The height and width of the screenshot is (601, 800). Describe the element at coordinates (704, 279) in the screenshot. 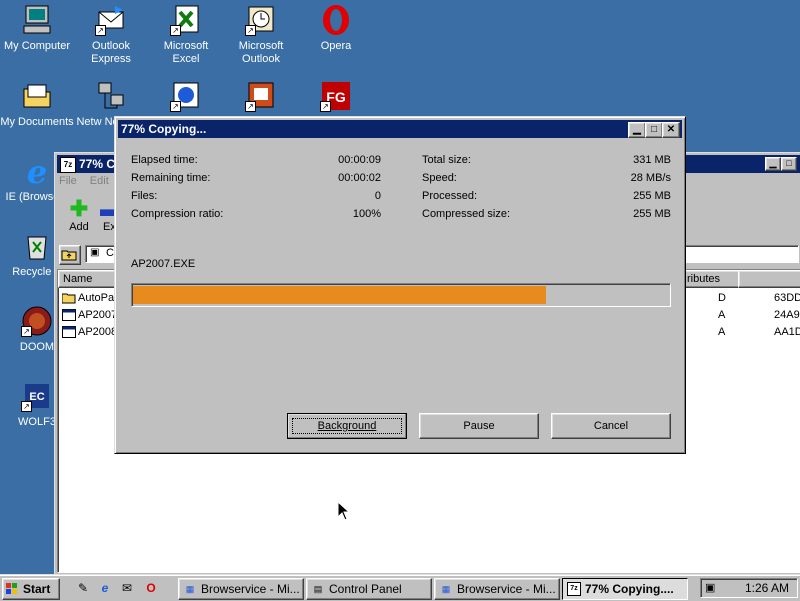

I see `column-attributes-label: ributes` at that location.